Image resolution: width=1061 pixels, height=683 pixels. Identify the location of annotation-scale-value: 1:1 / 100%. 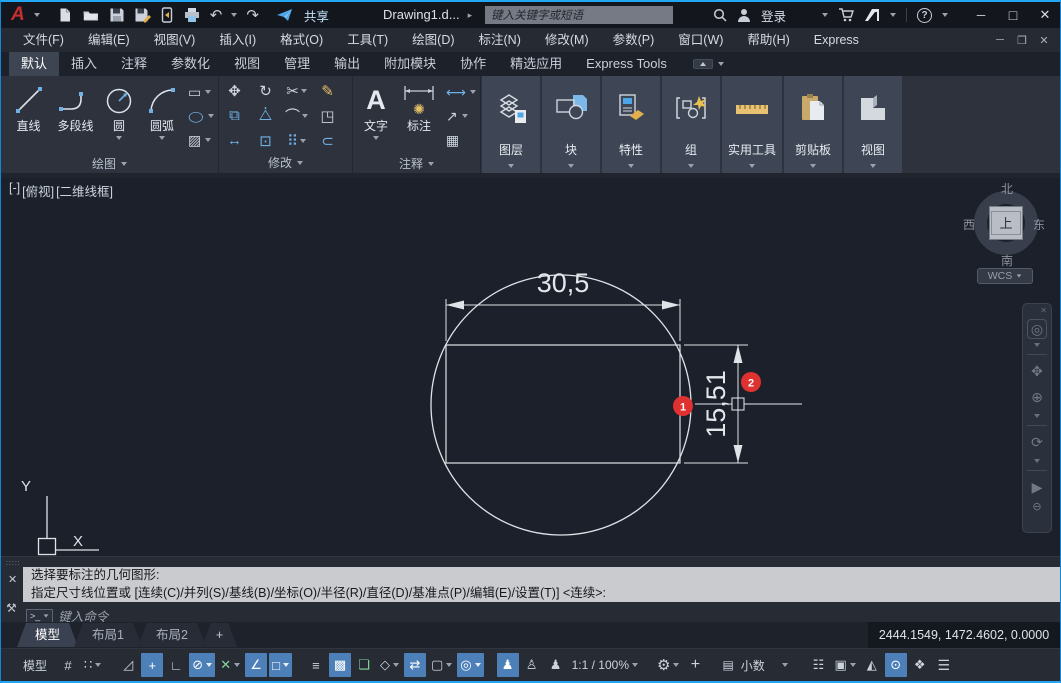
(605, 665).